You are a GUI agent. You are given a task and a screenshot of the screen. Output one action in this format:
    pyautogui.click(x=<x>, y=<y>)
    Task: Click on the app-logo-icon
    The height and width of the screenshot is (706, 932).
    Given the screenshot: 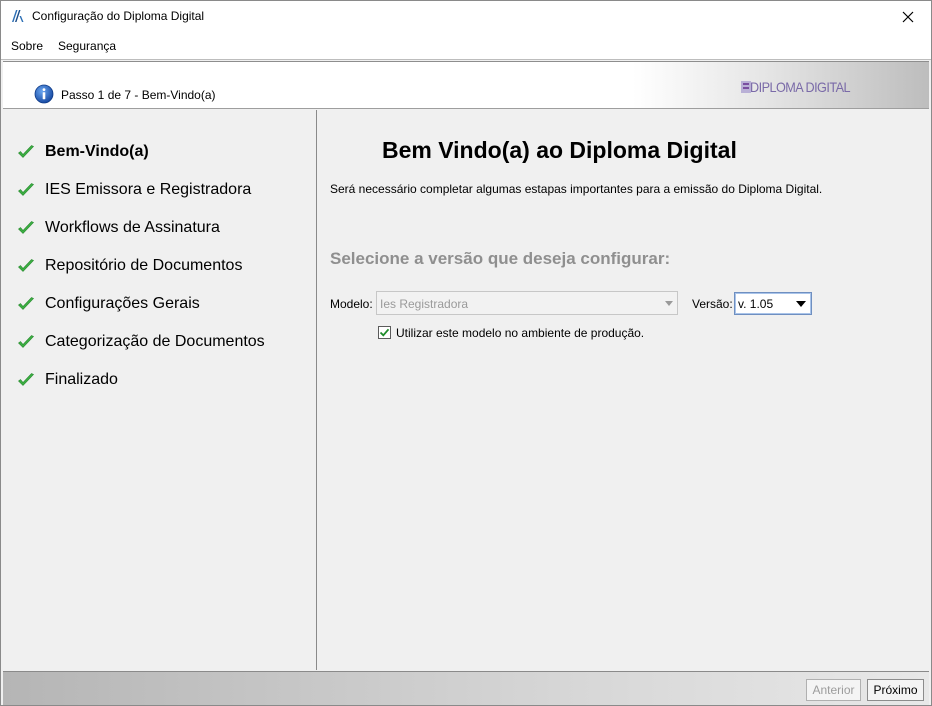 What is the action you would take?
    pyautogui.click(x=18, y=16)
    